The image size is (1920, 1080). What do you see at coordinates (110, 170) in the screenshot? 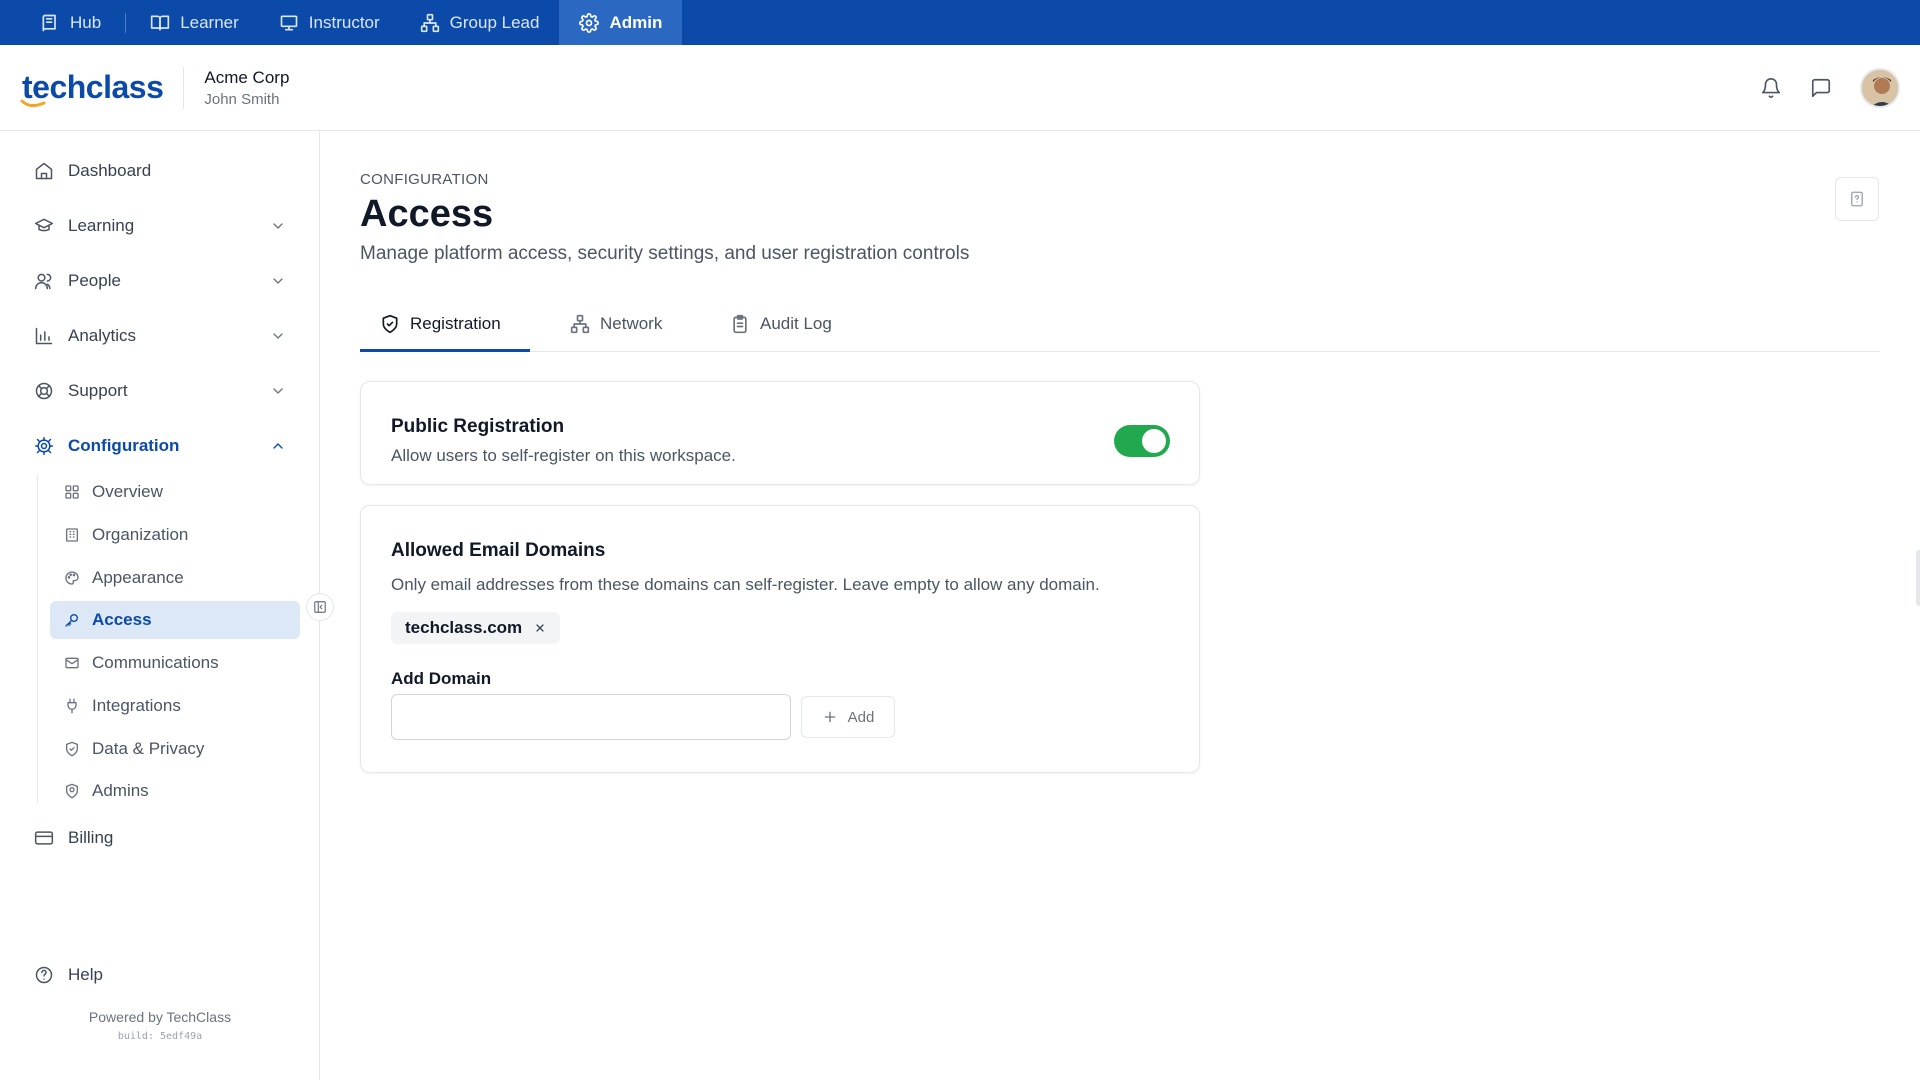
I see `sidebar-item-label: Dashboard` at bounding box center [110, 170].